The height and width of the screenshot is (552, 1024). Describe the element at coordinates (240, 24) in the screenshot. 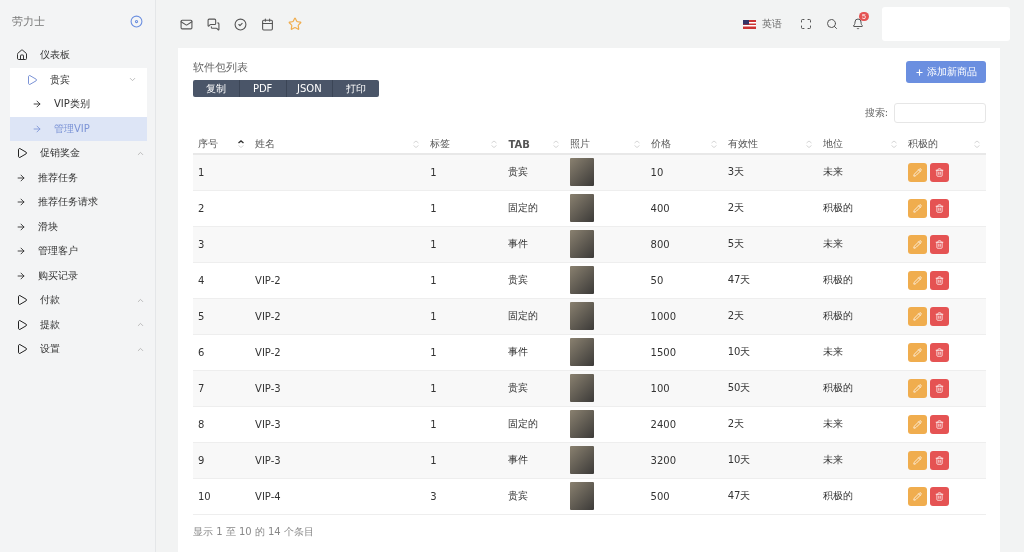

I see `check-circle-icon` at that location.